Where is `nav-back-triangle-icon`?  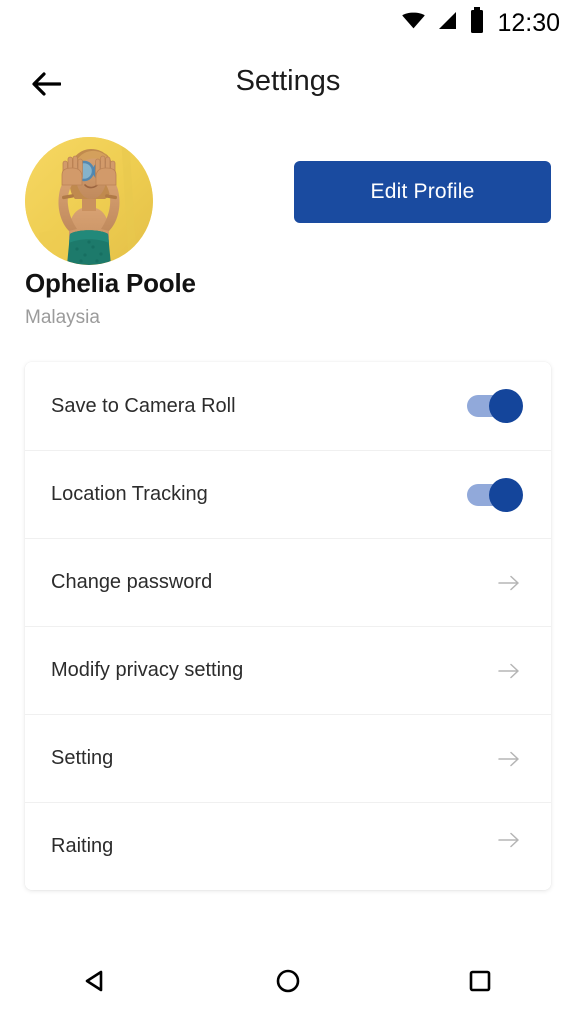
nav-back-triangle-icon is located at coordinates (96, 982).